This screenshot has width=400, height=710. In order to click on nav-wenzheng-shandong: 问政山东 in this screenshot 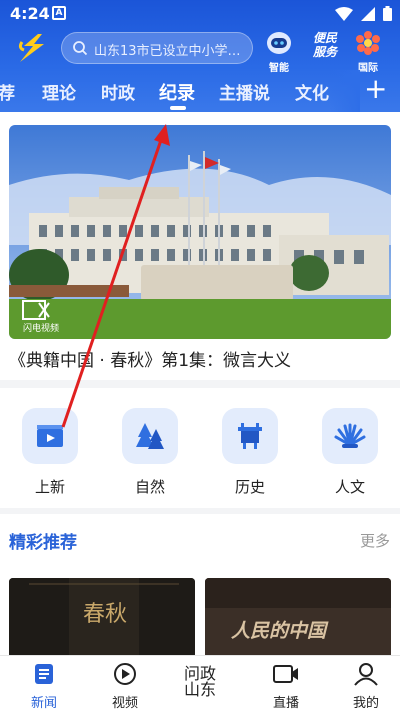, I will do `click(200, 682)`.